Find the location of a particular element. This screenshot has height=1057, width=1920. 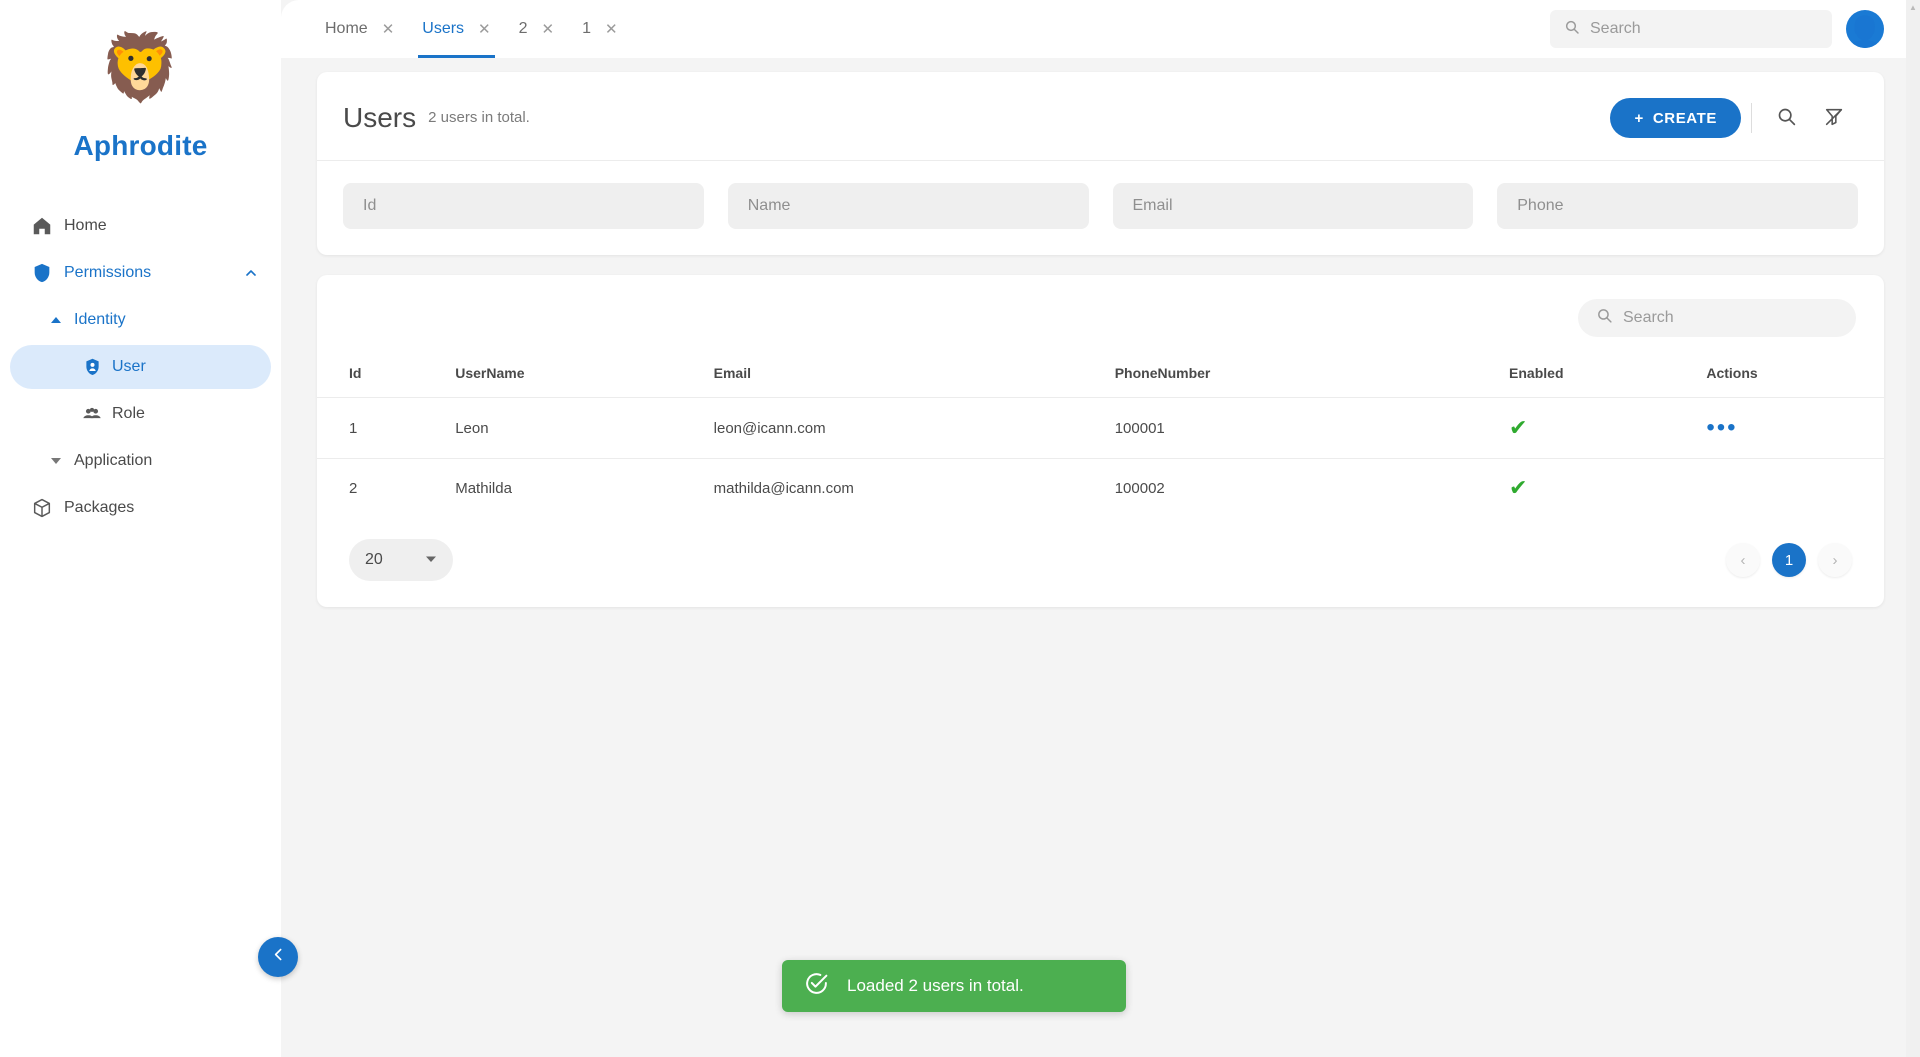

users-filter-card: Users 2 users in total. + CREATE is located at coordinates (1100, 163).